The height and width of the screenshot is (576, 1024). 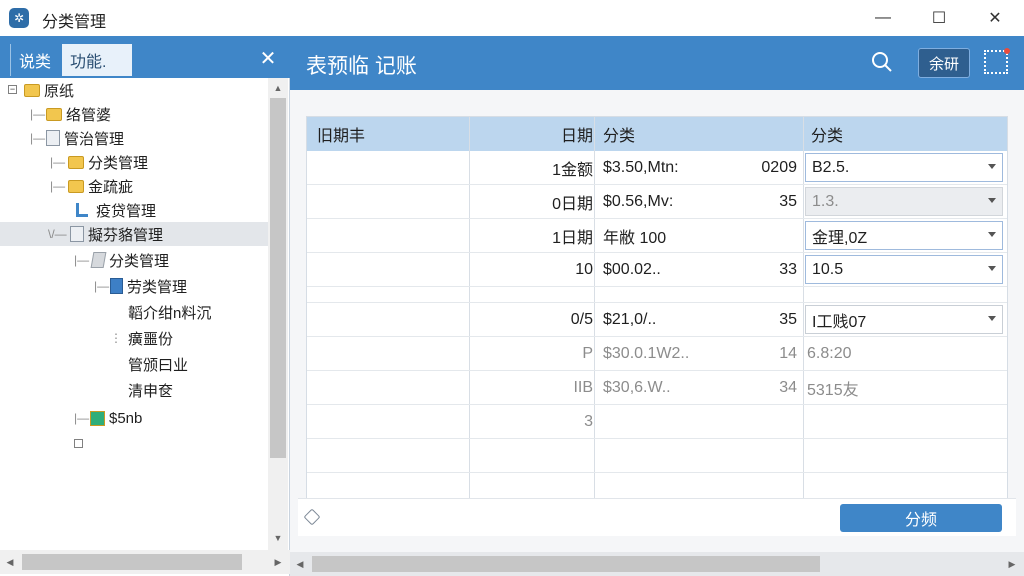 What do you see at coordinates (657, 388) in the screenshot?
I see `table-row: IIB $30,6.W.. 34 5315友` at bounding box center [657, 388].